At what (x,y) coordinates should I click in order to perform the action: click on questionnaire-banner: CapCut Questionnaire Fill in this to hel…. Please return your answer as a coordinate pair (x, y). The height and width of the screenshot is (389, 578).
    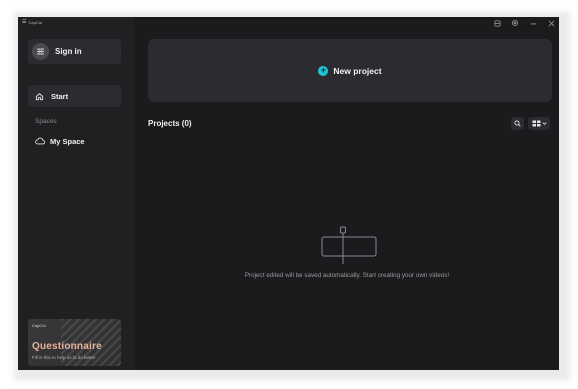
    Looking at the image, I should click on (74, 342).